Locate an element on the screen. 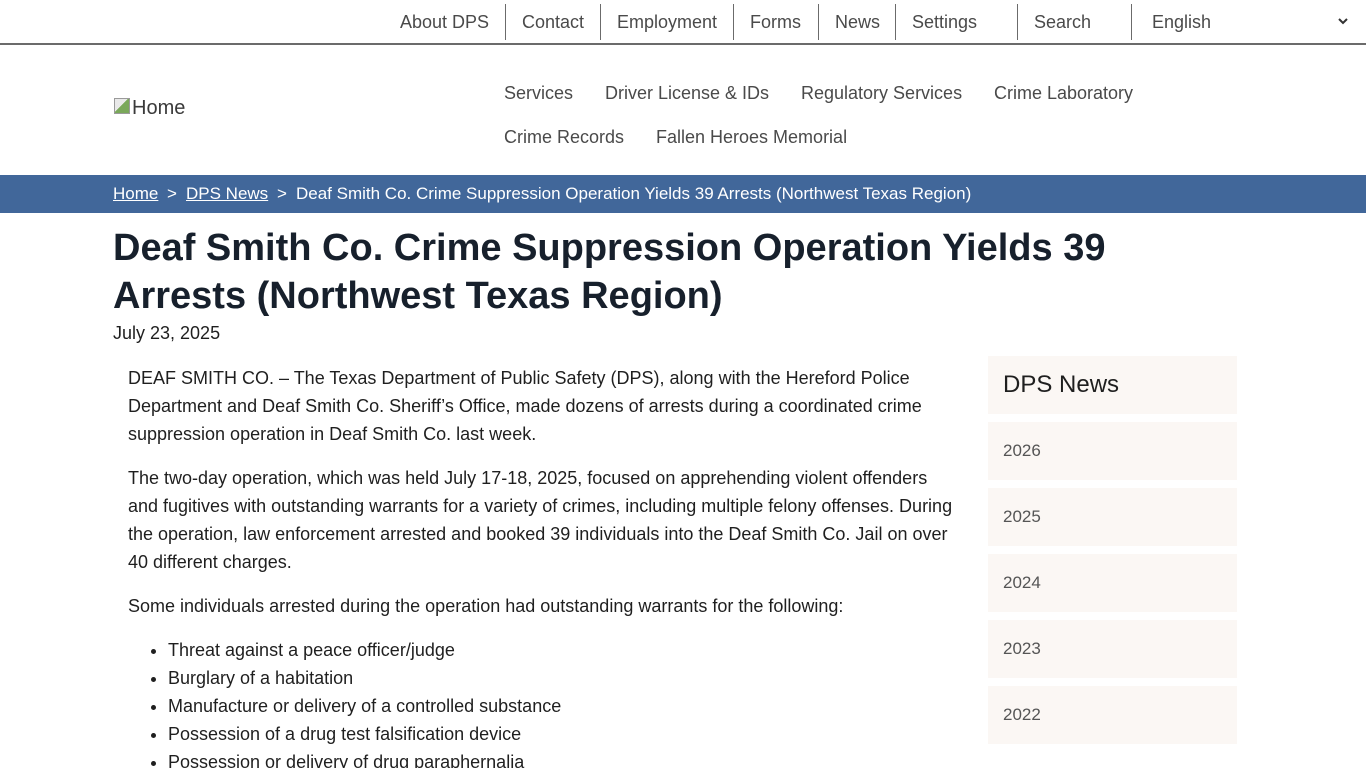 Image resolution: width=1366 pixels, height=768 pixels. home-logo-link: Home is located at coordinates (149, 108).